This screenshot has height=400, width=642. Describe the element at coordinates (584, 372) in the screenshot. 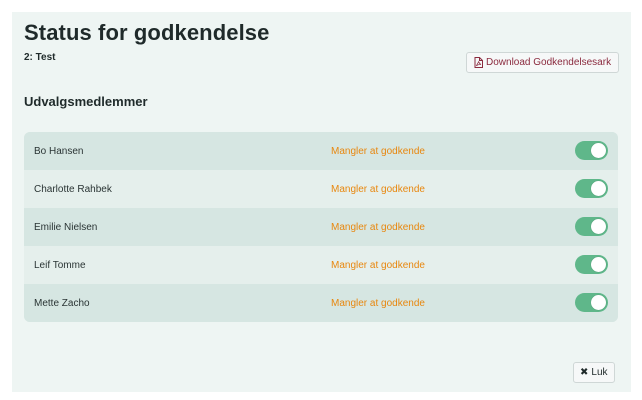

I see `close-icon: ✖` at that location.